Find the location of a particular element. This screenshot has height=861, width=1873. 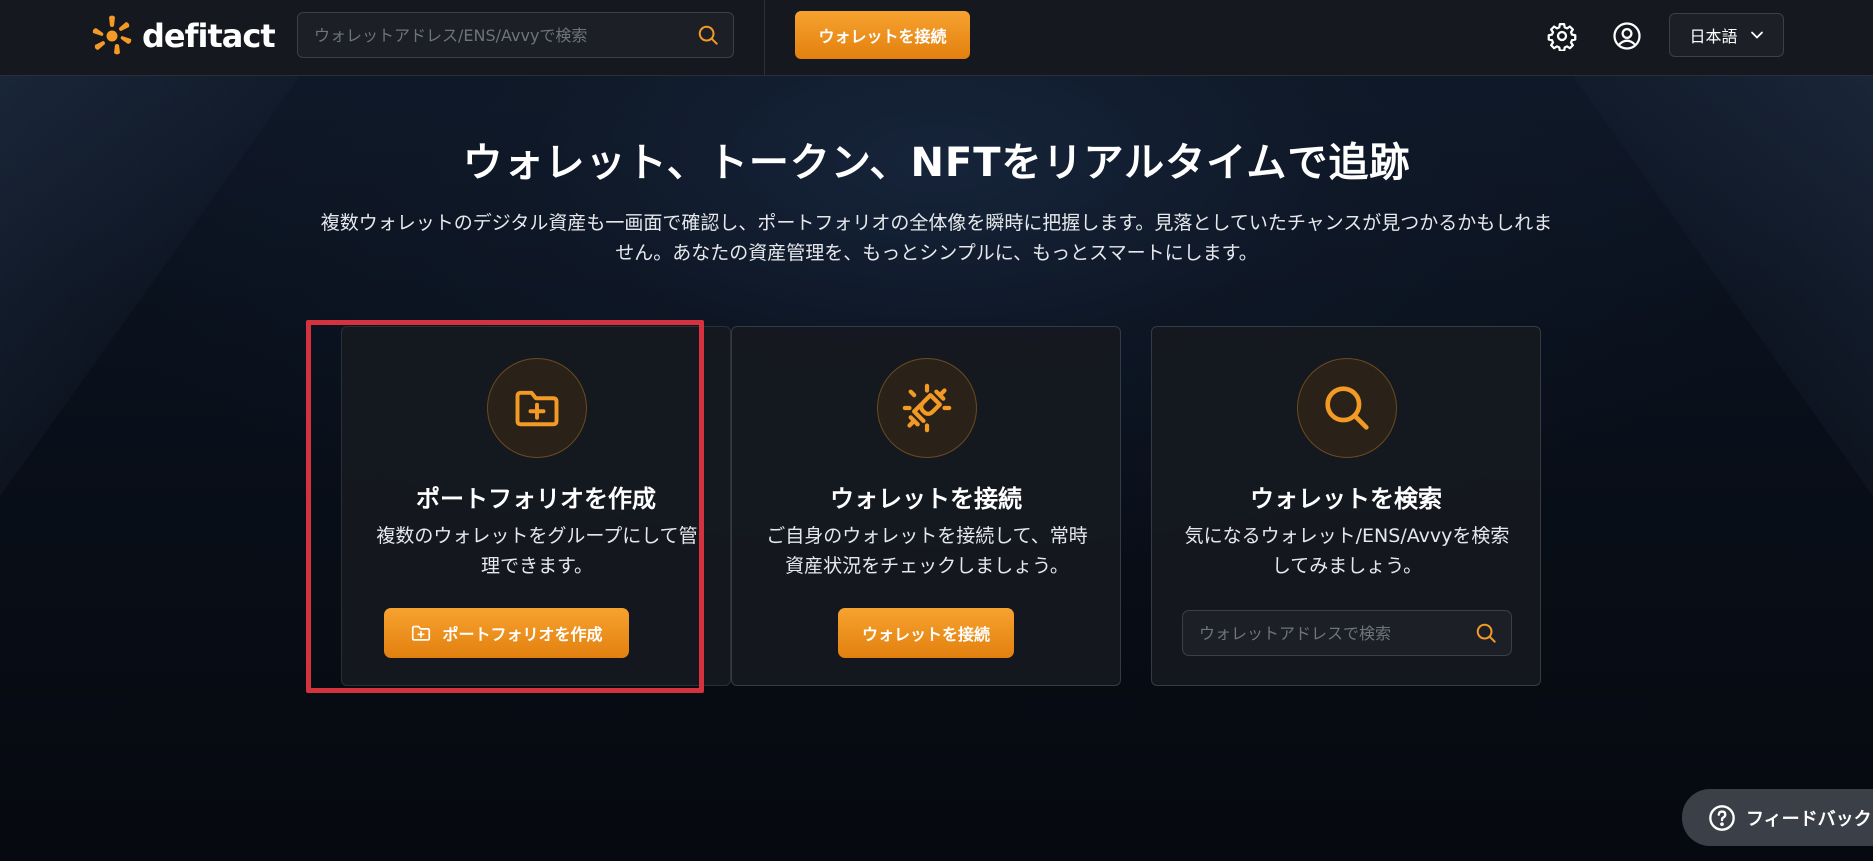

chevron-down-icon is located at coordinates (1756, 35).